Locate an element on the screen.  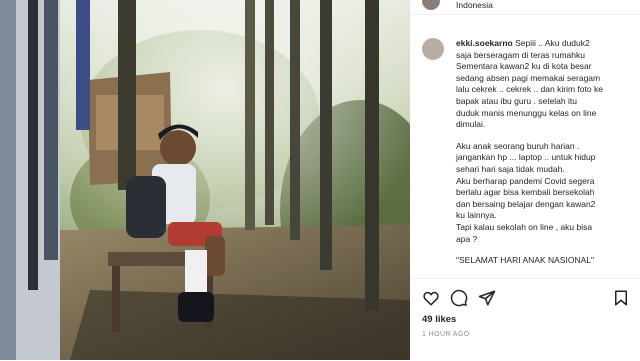
comment-icon is located at coordinates (459, 298).